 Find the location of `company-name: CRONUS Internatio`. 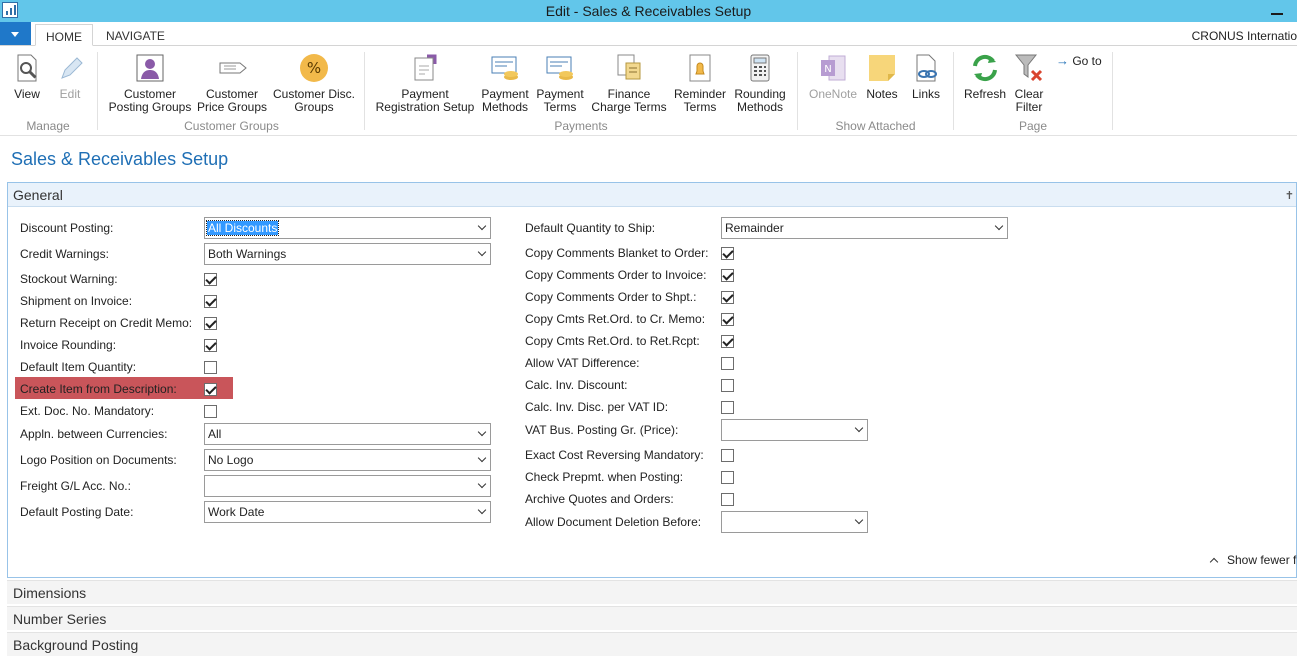

company-name: CRONUS Internatio is located at coordinates (1244, 36).